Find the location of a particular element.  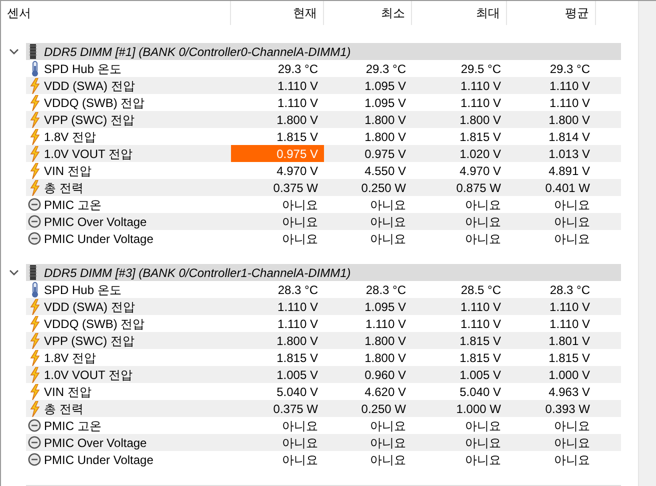

value-cell-text: 1.000 W is located at coordinates (478, 408).